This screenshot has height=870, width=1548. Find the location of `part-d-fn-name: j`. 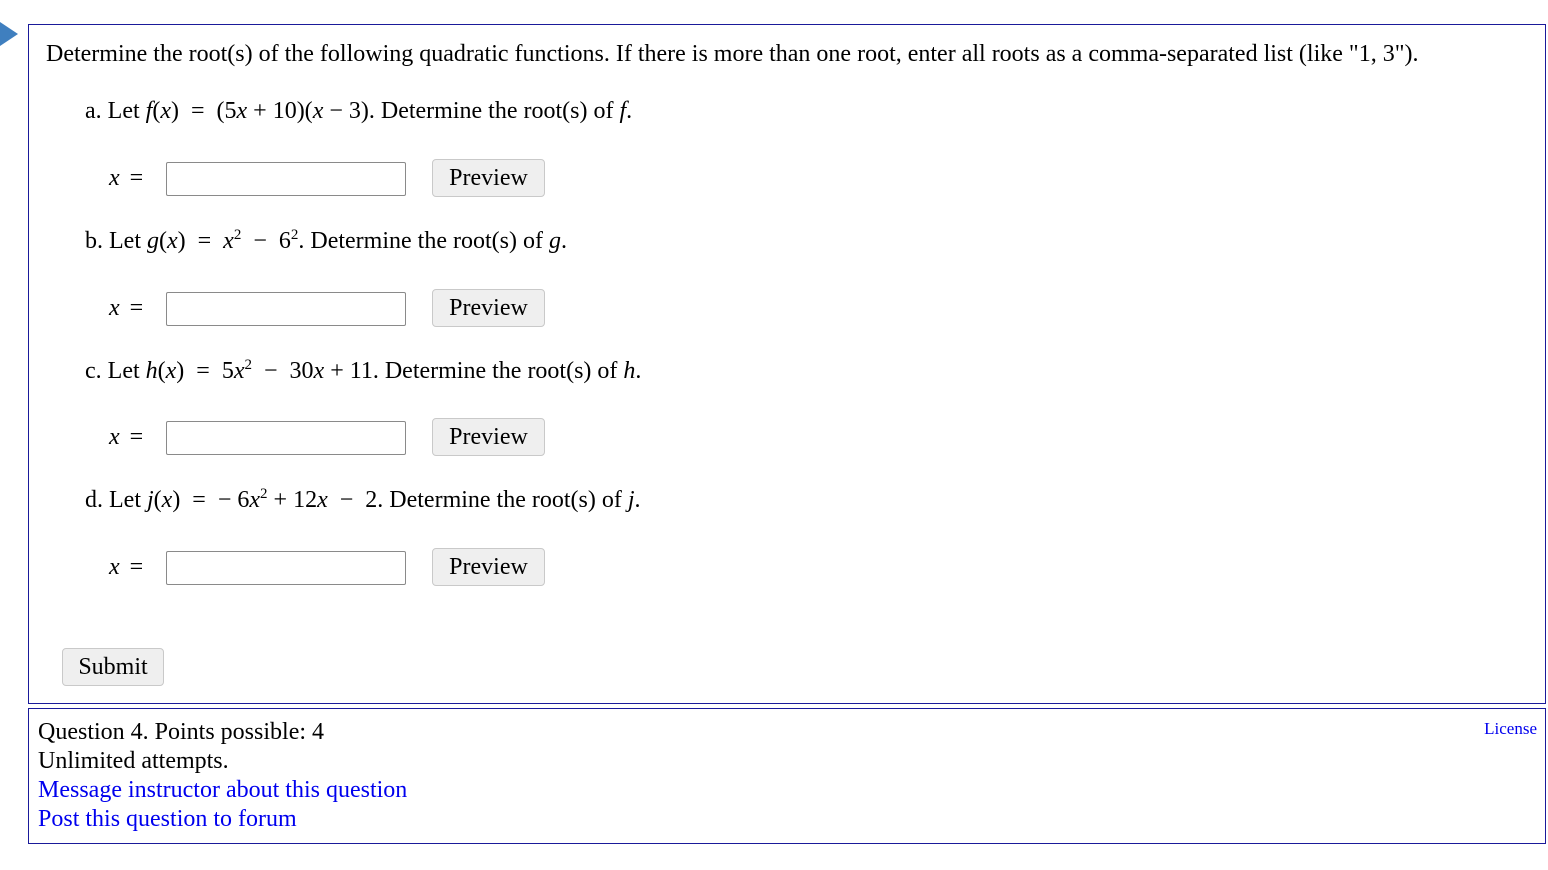

part-d-fn-name: j is located at coordinates (150, 500).